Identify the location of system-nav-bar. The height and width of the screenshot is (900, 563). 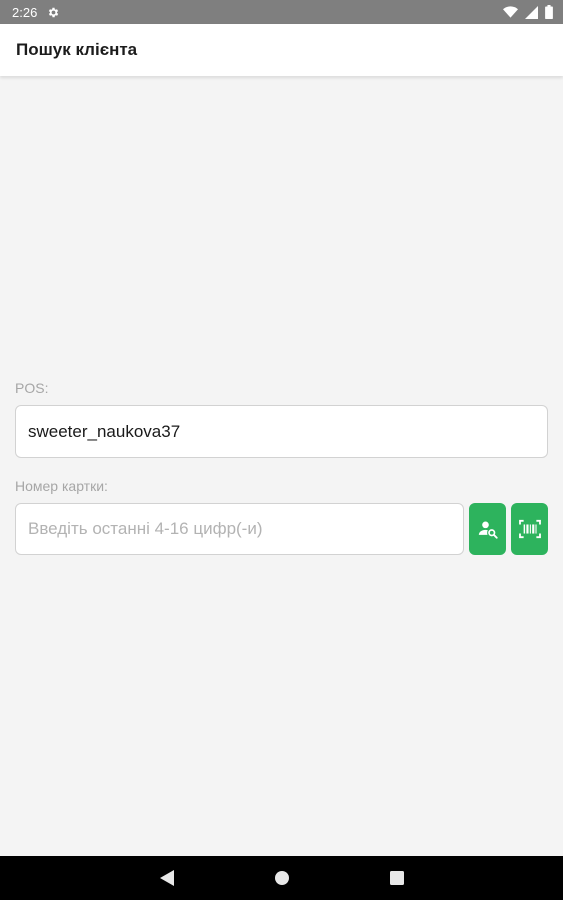
(281, 878).